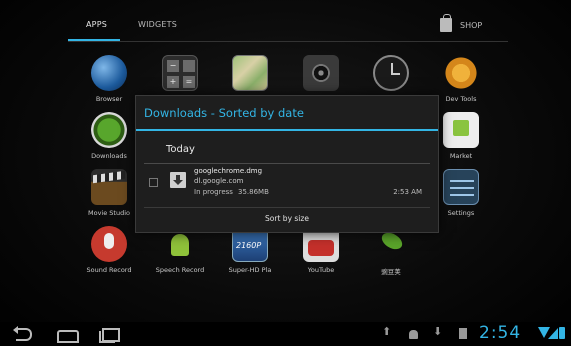 This screenshot has width=571, height=346. I want to click on app-label: 豌豆荚, so click(391, 272).